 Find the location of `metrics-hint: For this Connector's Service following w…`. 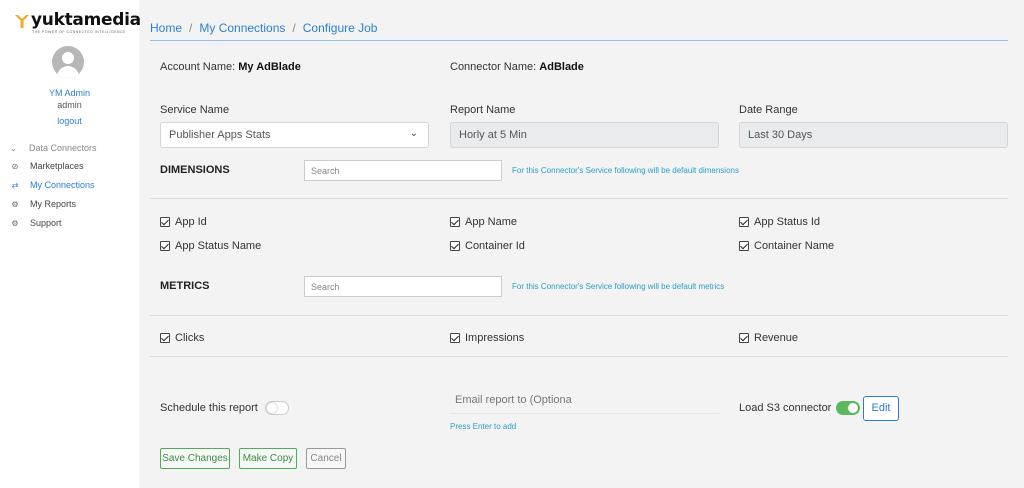

metrics-hint: For this Connector's Service following w… is located at coordinates (618, 286).